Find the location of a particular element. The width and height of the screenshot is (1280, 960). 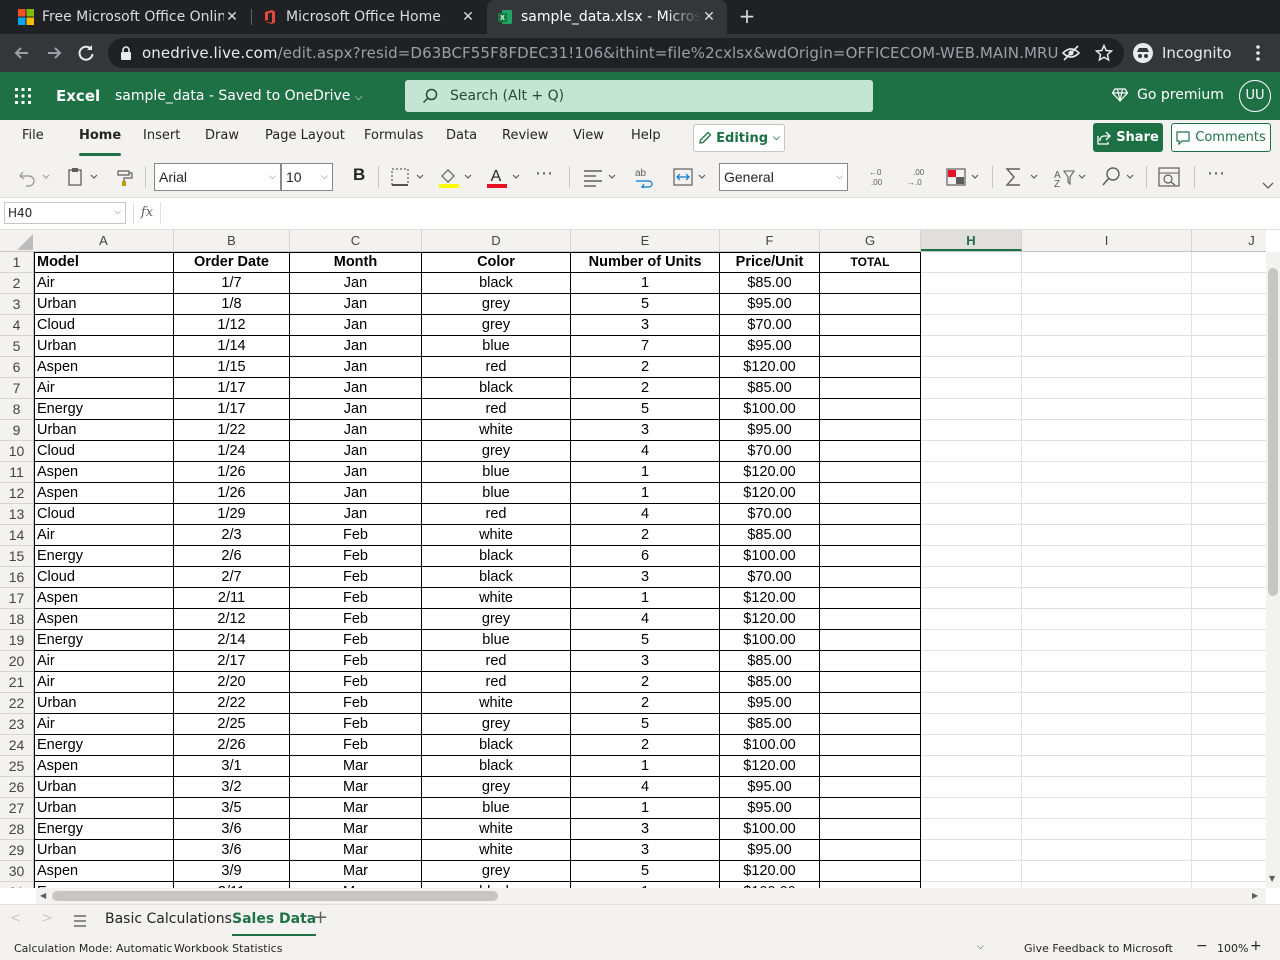

cell: 2/22 is located at coordinates (232, 703).